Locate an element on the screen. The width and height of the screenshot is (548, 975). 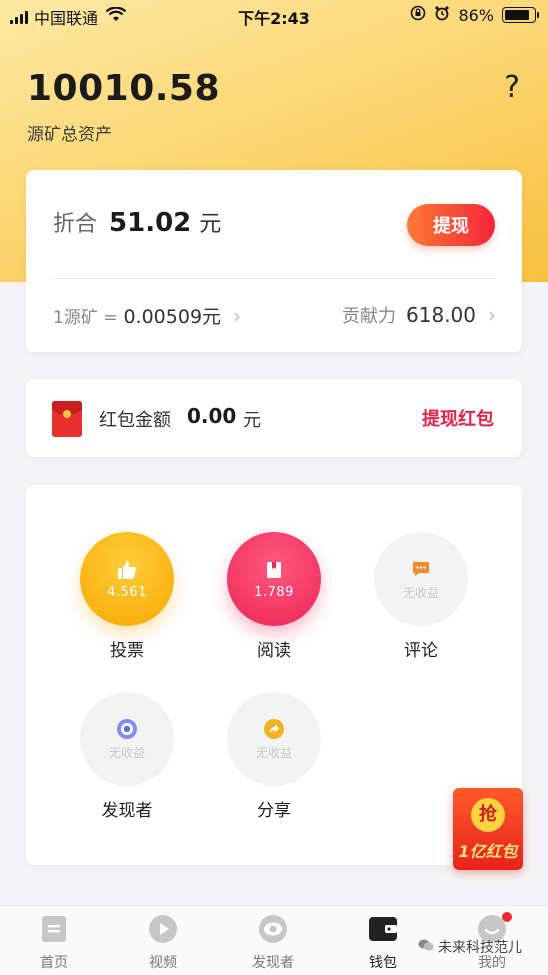
tab-discoverer: 发现者 is located at coordinates (273, 943).